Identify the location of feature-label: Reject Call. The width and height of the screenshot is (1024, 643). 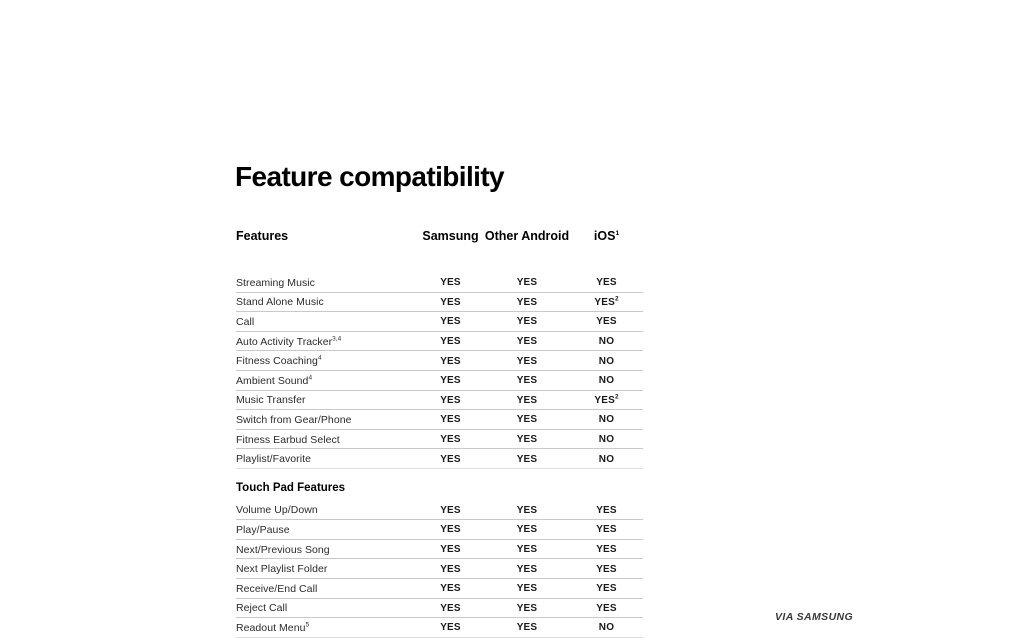
(262, 608).